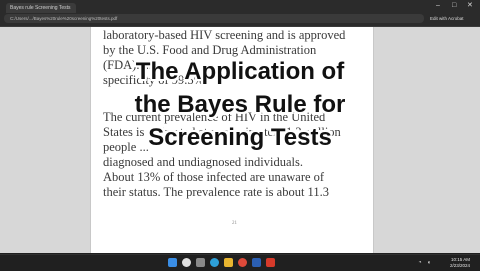 The height and width of the screenshot is (271, 480). I want to click on word-icon, so click(256, 262).